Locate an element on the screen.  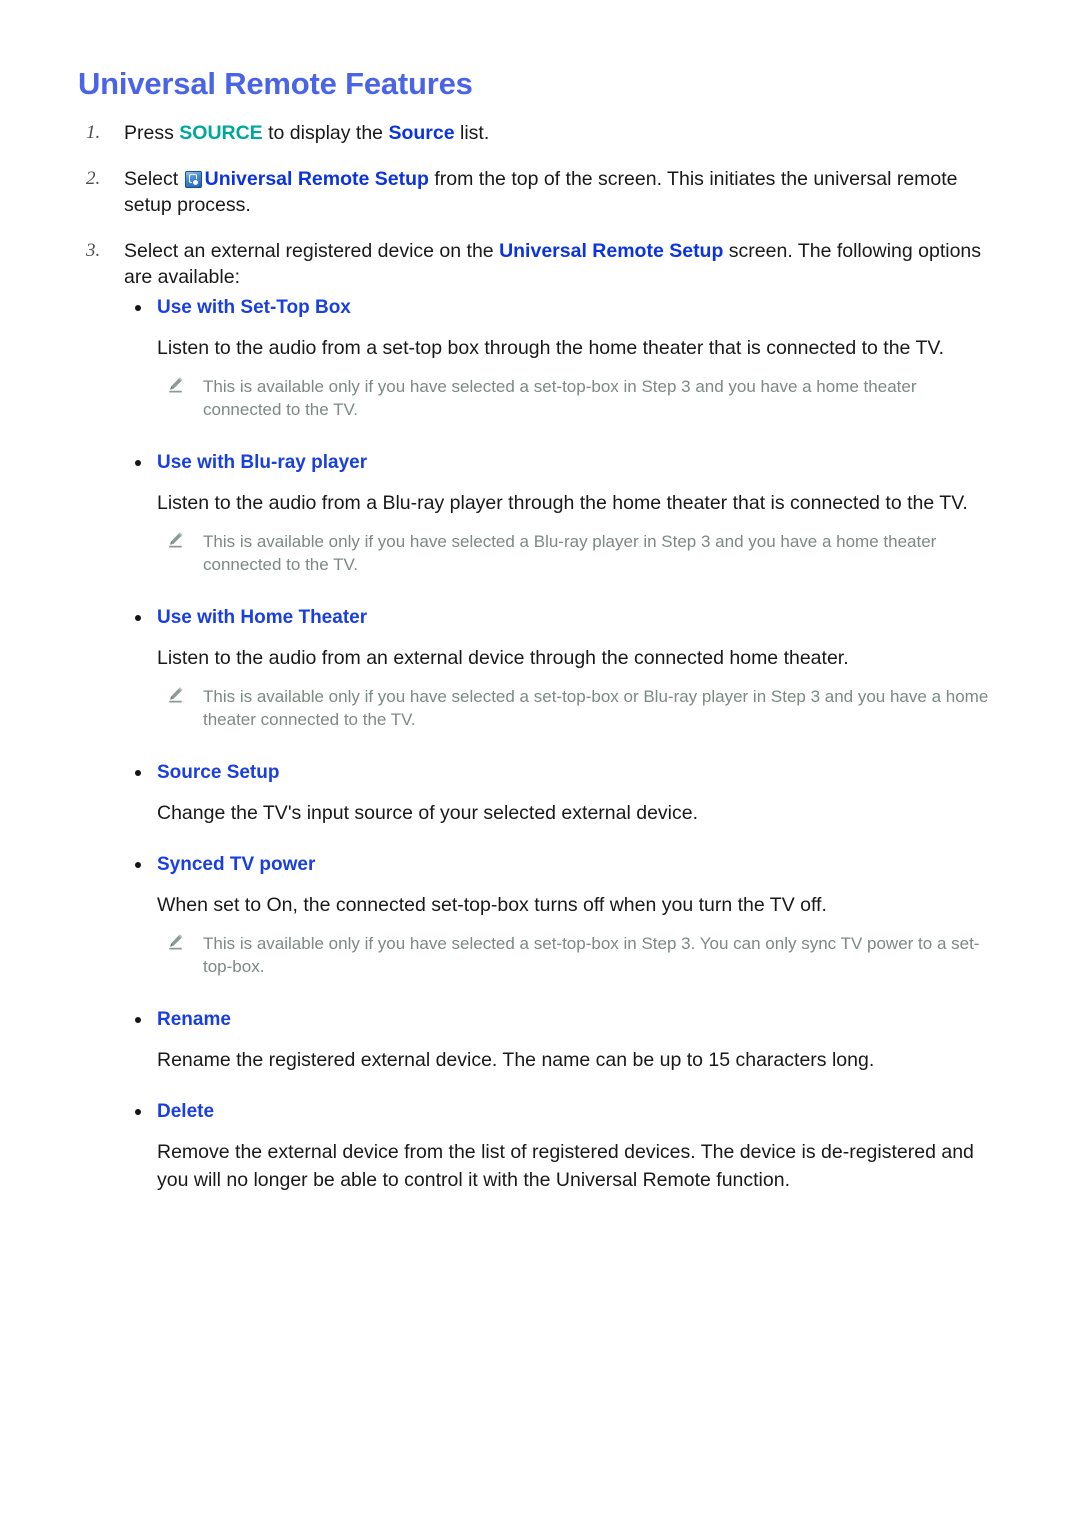
option-heading-label: Use with Home Theater is located at coordinates (262, 617).